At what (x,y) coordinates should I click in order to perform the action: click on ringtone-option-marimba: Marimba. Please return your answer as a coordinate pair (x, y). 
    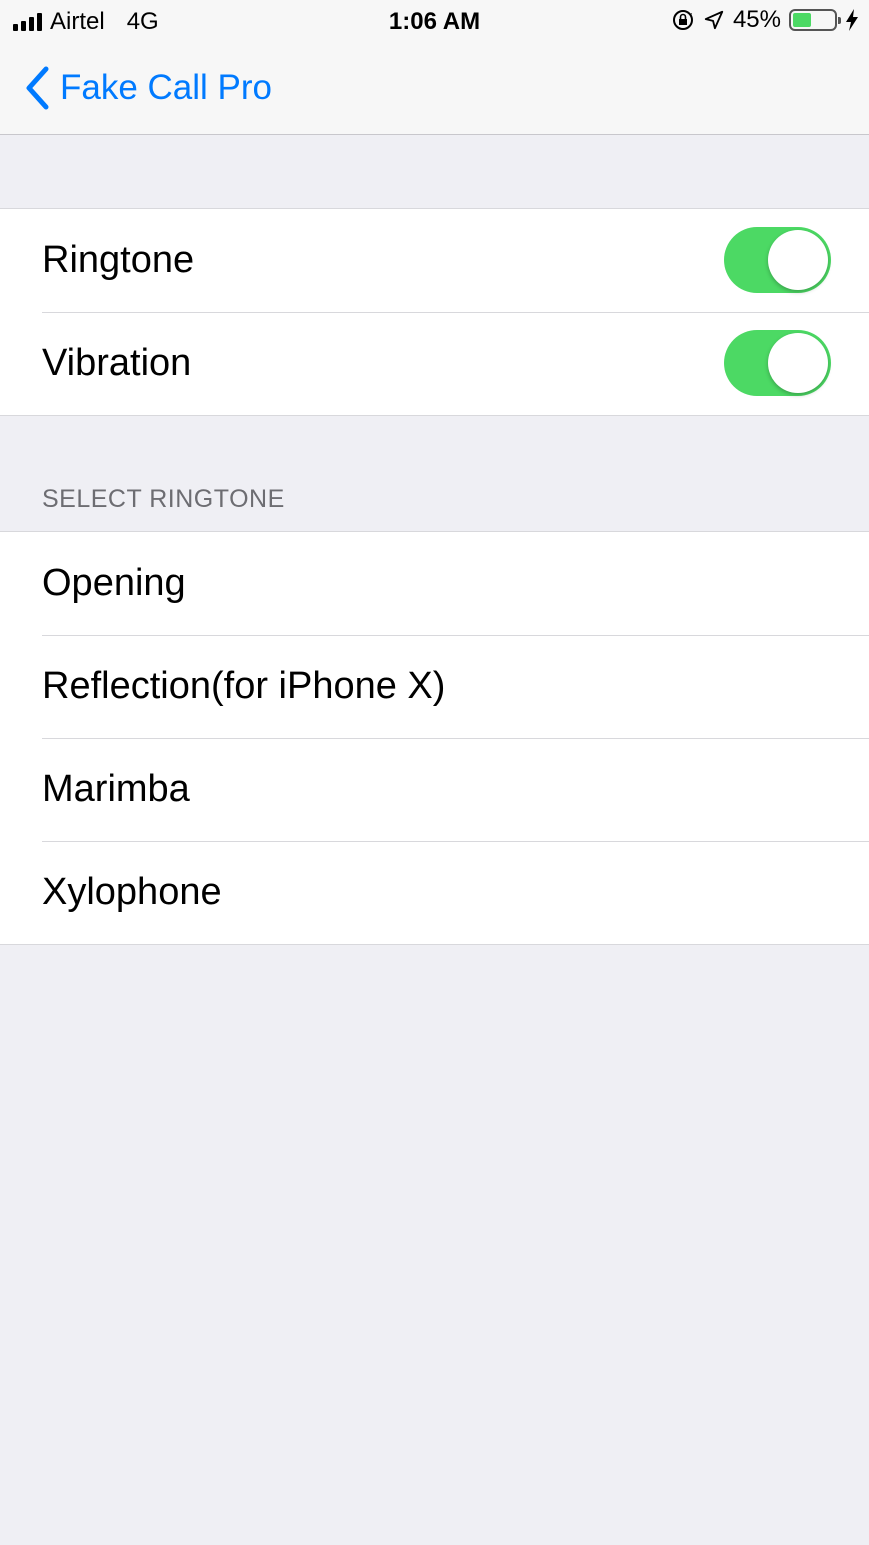
    Looking at the image, I should click on (434, 789).